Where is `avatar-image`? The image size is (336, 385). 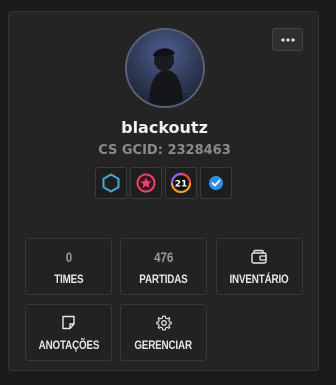
avatar-image is located at coordinates (165, 68).